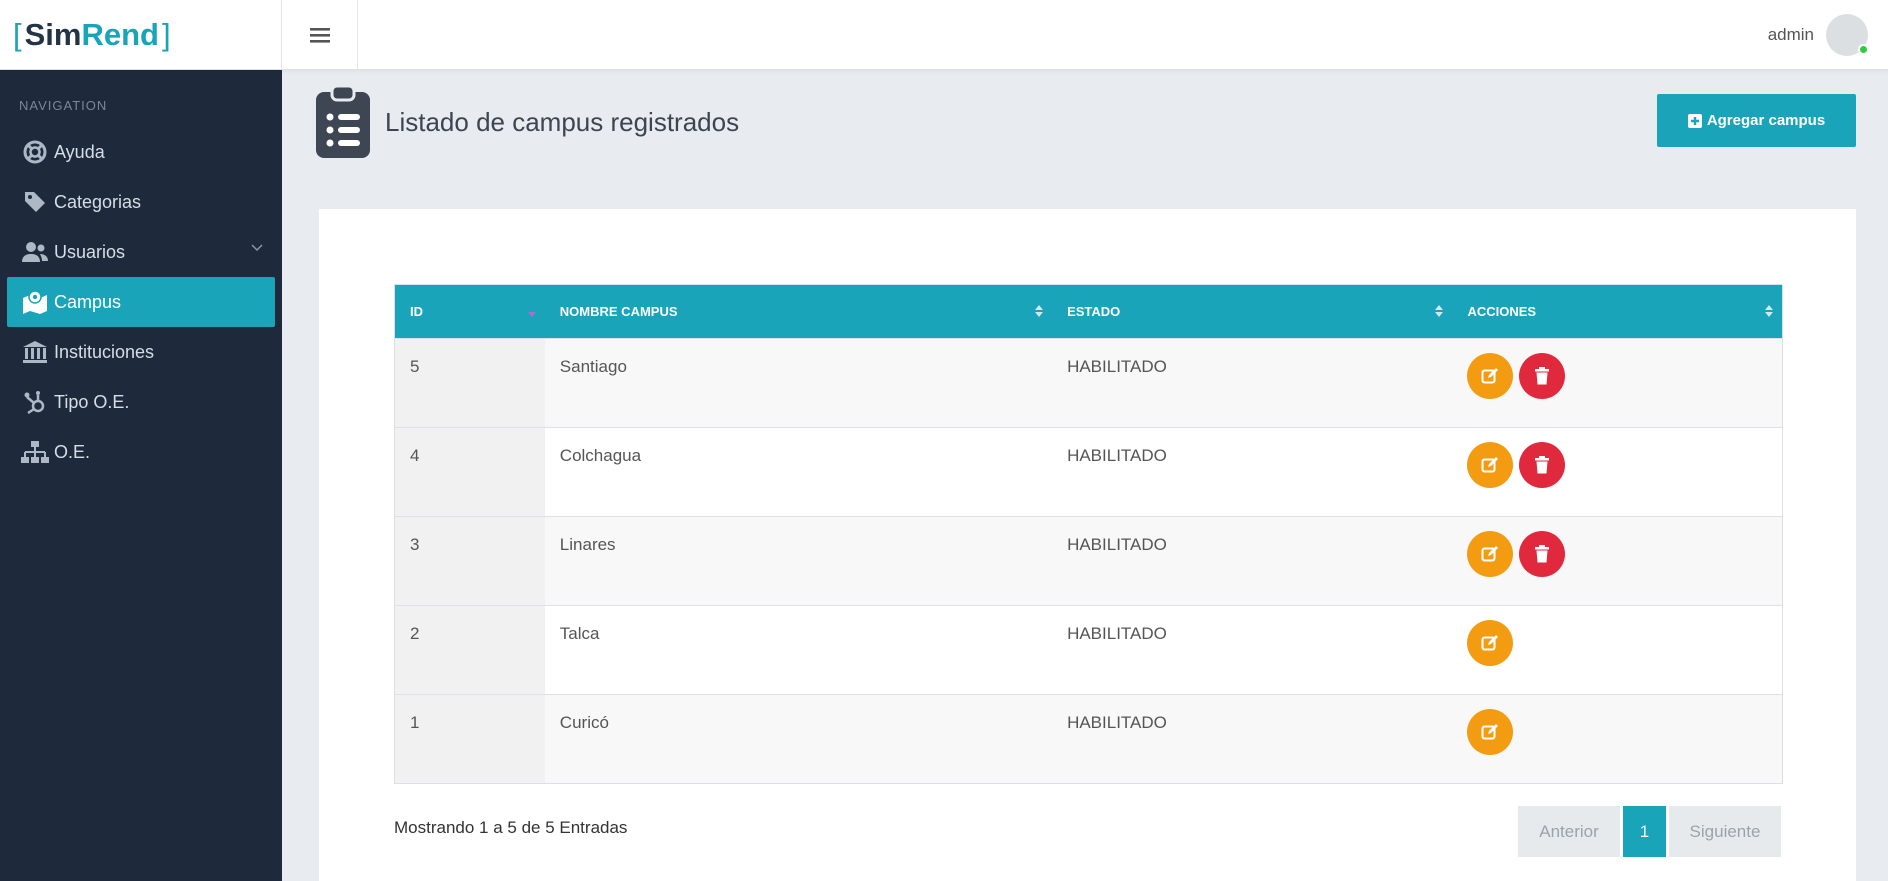 This screenshot has height=881, width=1888. What do you see at coordinates (343, 121) in the screenshot?
I see `clipboard-list-icon` at bounding box center [343, 121].